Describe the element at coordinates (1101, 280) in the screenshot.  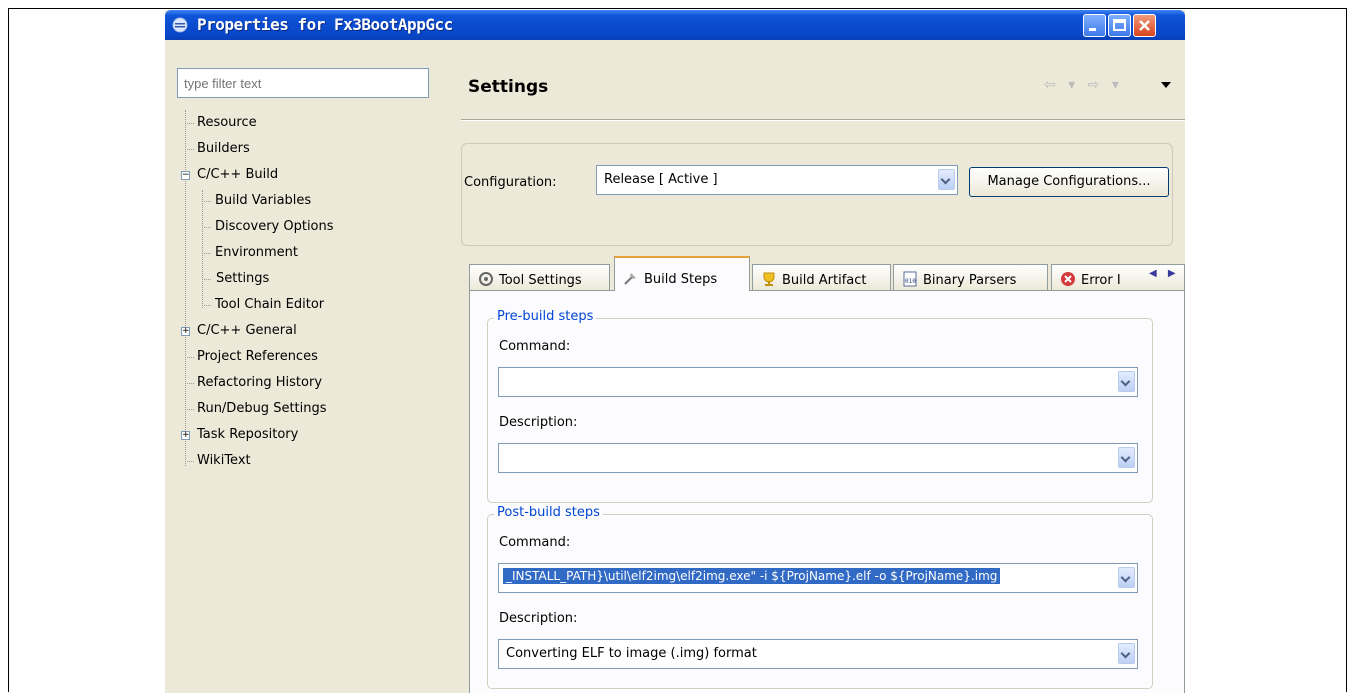
I see `tab-label: Error I` at that location.